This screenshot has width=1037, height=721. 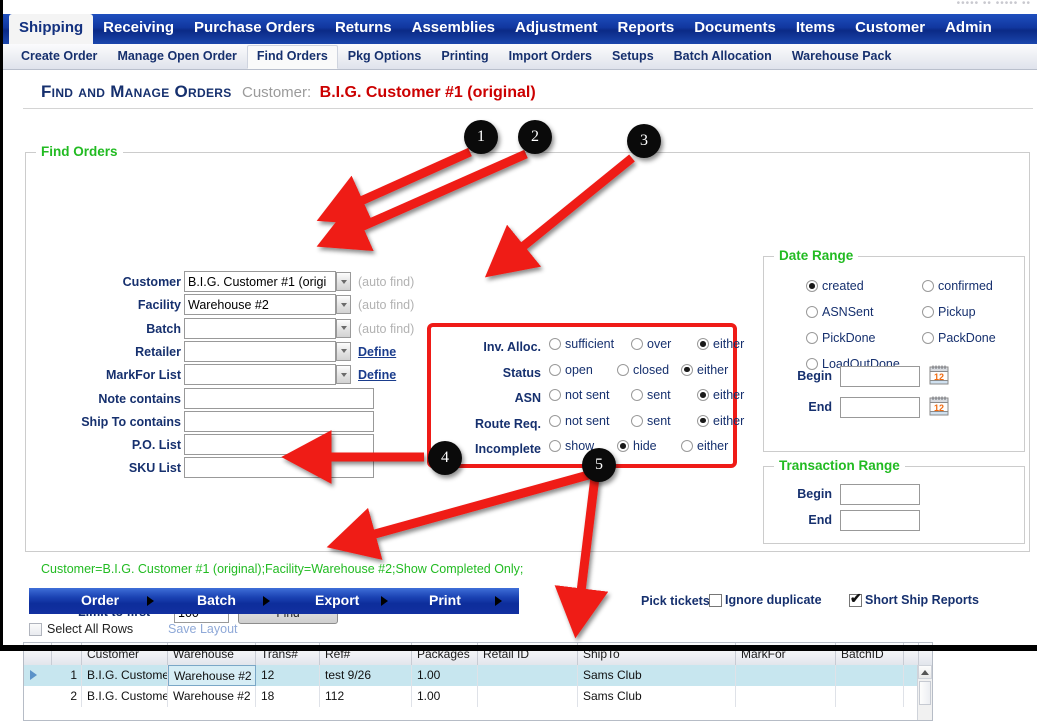 What do you see at coordinates (949, 312) in the screenshot?
I see `date-range-radio-pickup: Pickup` at bounding box center [949, 312].